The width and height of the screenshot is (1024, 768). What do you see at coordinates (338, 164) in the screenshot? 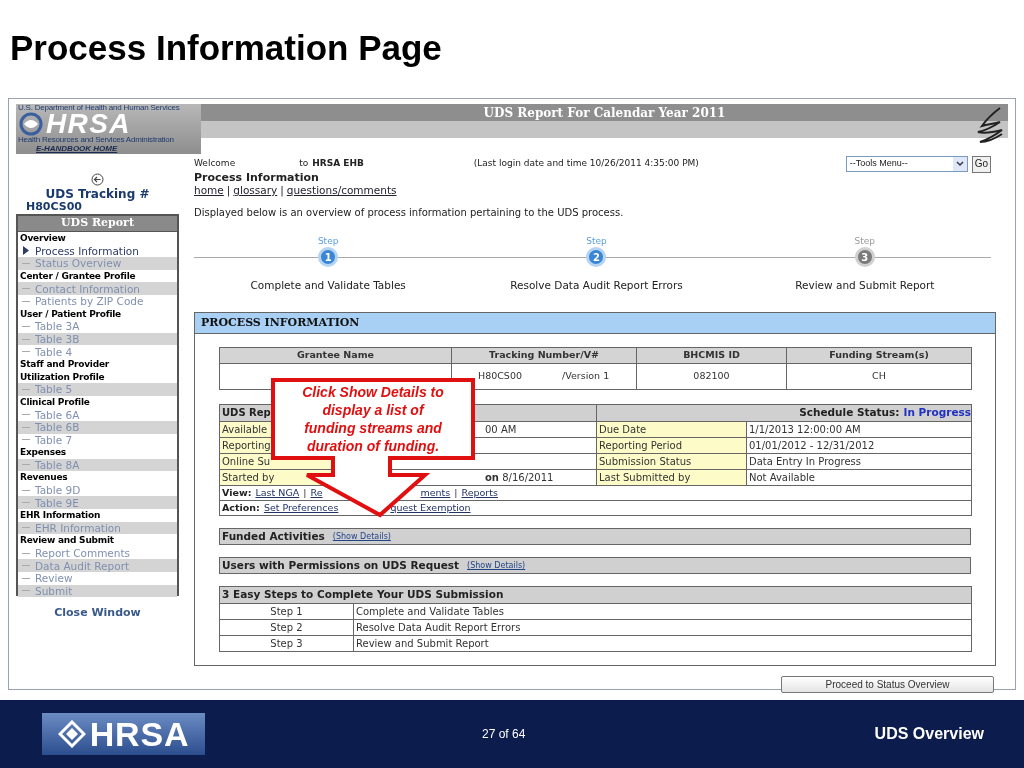
I see `site-name: HRSA EHB` at bounding box center [338, 164].